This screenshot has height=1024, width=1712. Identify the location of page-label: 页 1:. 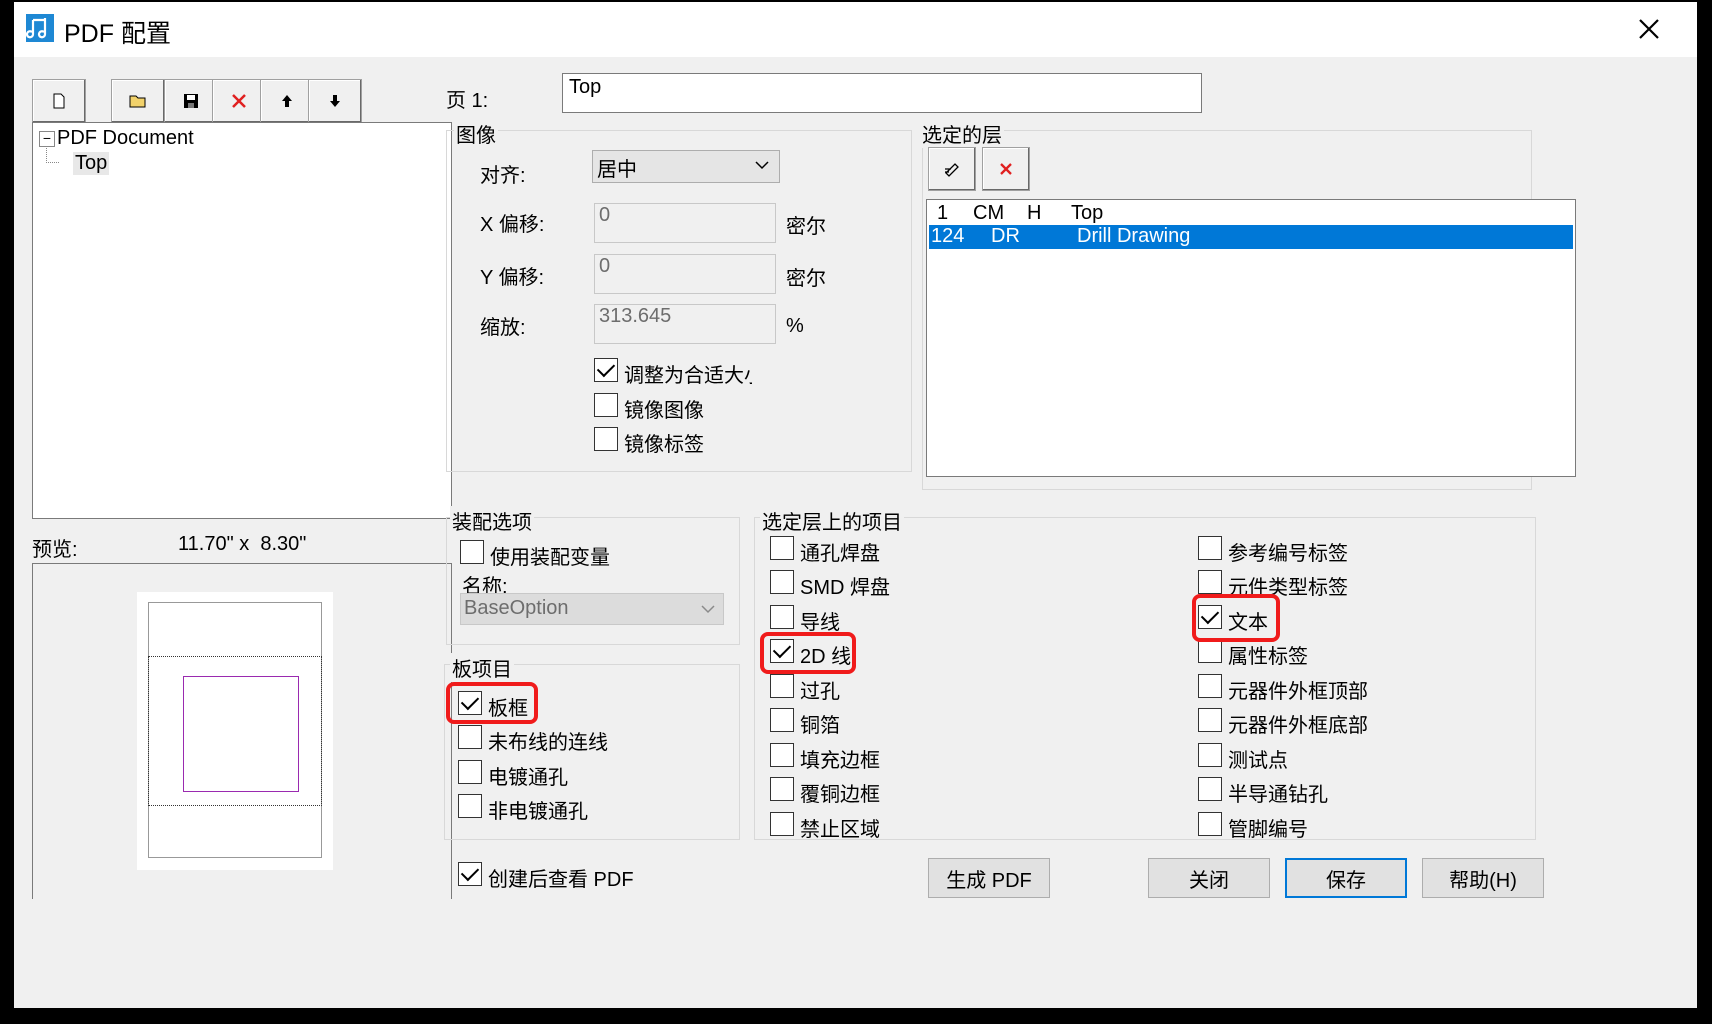
(467, 101).